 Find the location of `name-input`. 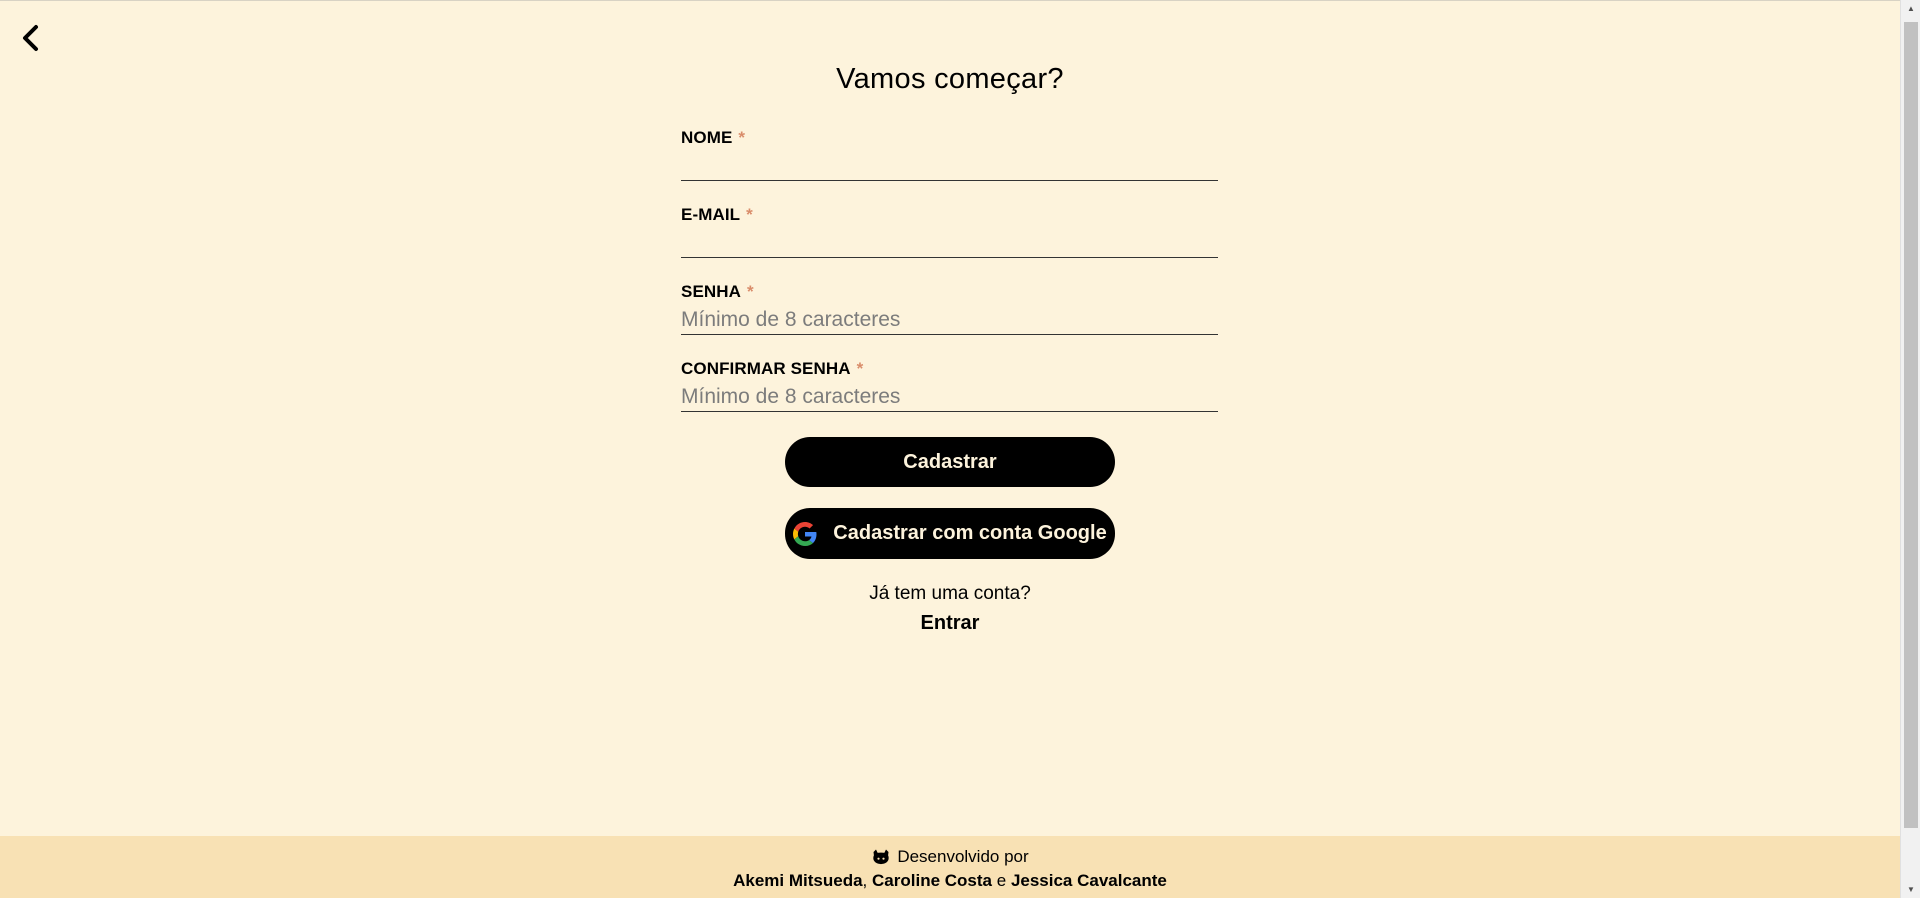

name-input is located at coordinates (949, 166).